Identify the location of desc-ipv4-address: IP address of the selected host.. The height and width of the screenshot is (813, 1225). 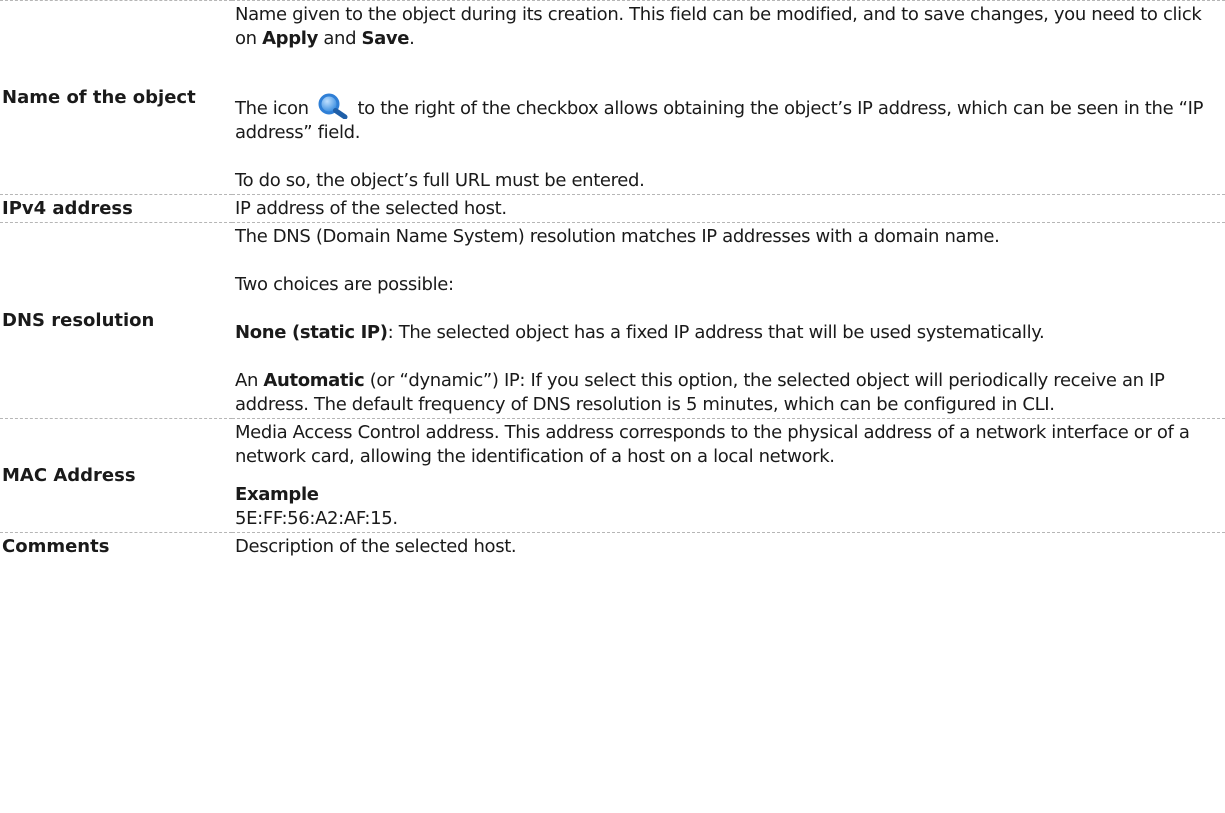
(728, 208).